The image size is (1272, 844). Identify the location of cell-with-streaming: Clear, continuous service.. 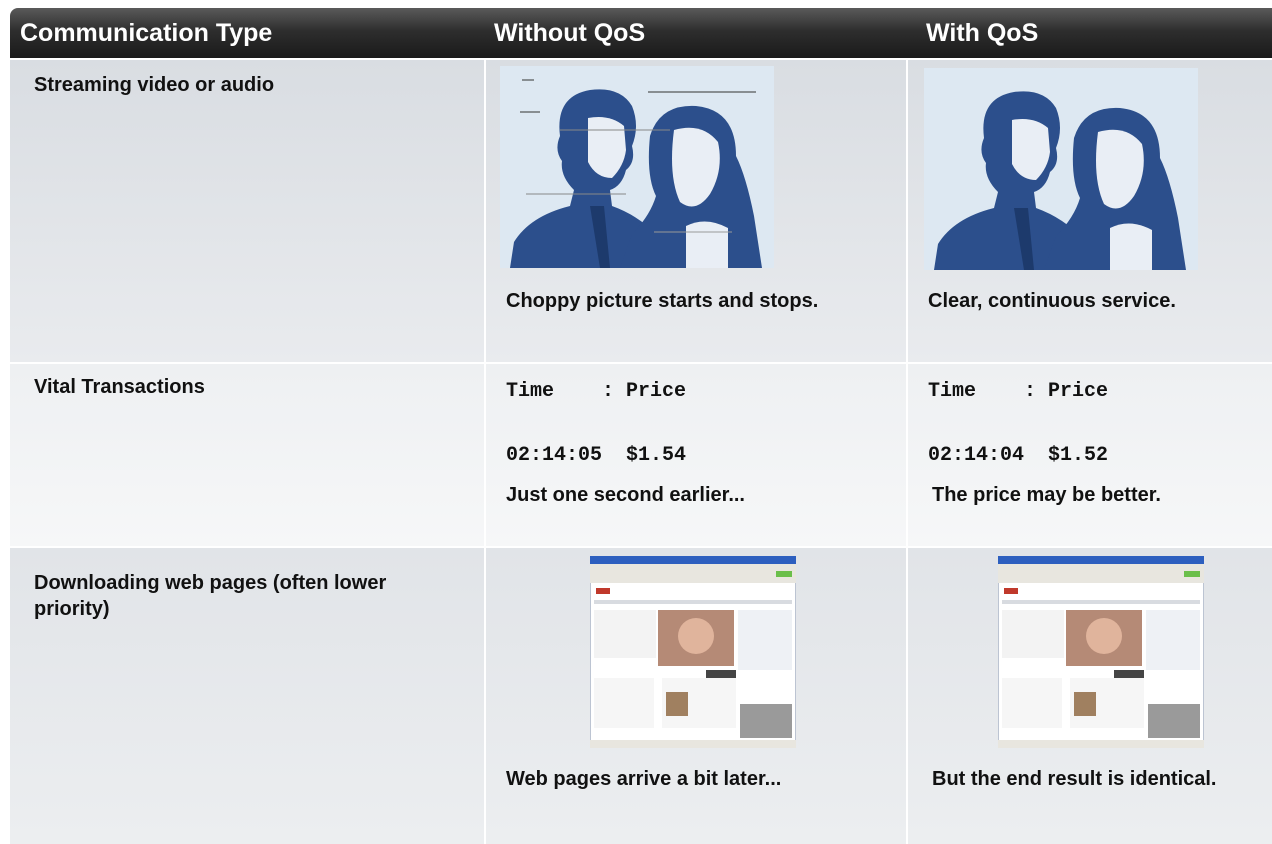
(1090, 211).